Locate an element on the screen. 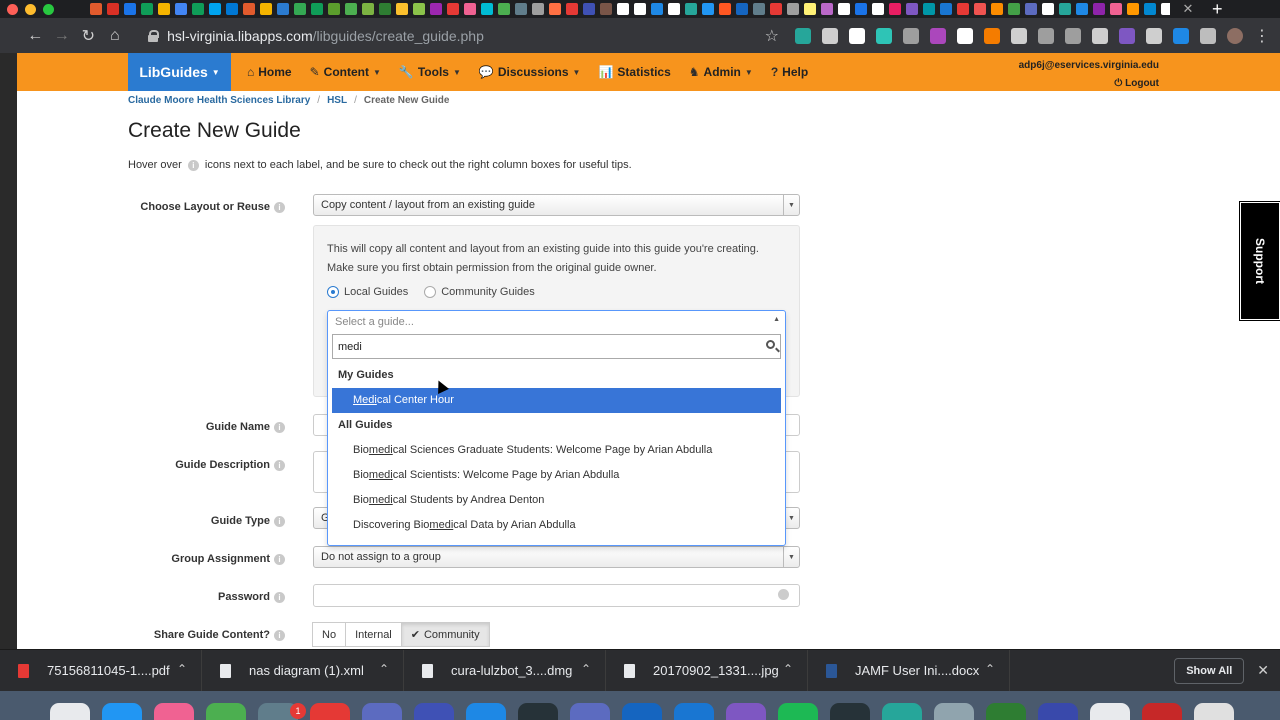  password-manager-icon is located at coordinates (783, 594).